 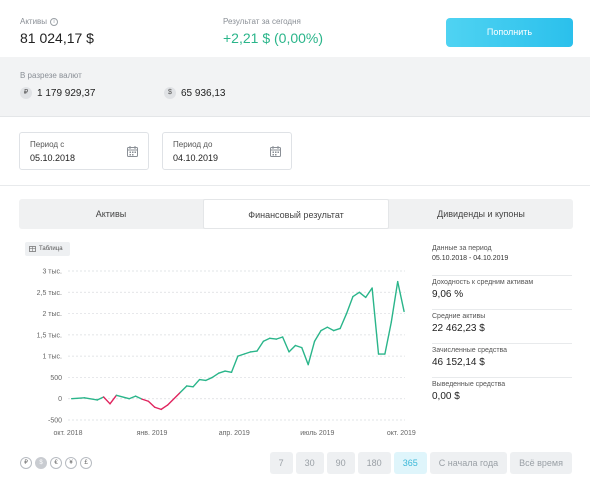 I want to click on stat-period: Данные за период 05.10.2018 - 04.10.2019, so click(x=502, y=259).